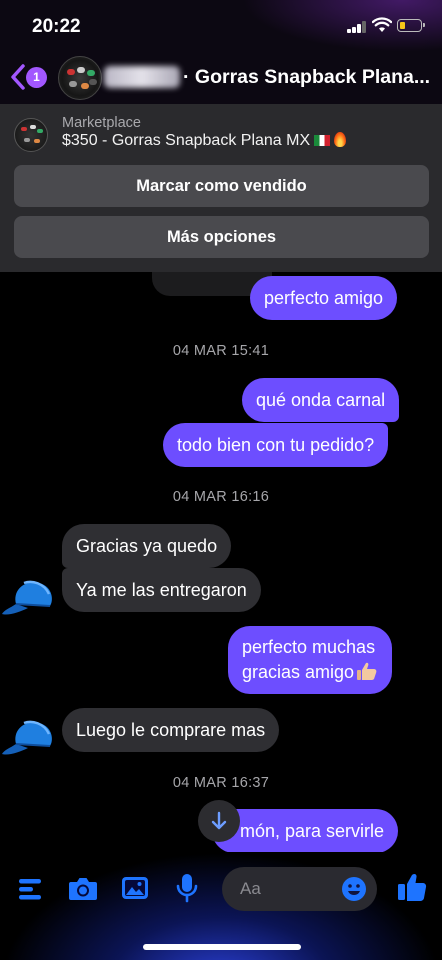 This screenshot has width=442, height=960. I want to click on mark-as-sold-button: Marcar como vendido, so click(221, 186).